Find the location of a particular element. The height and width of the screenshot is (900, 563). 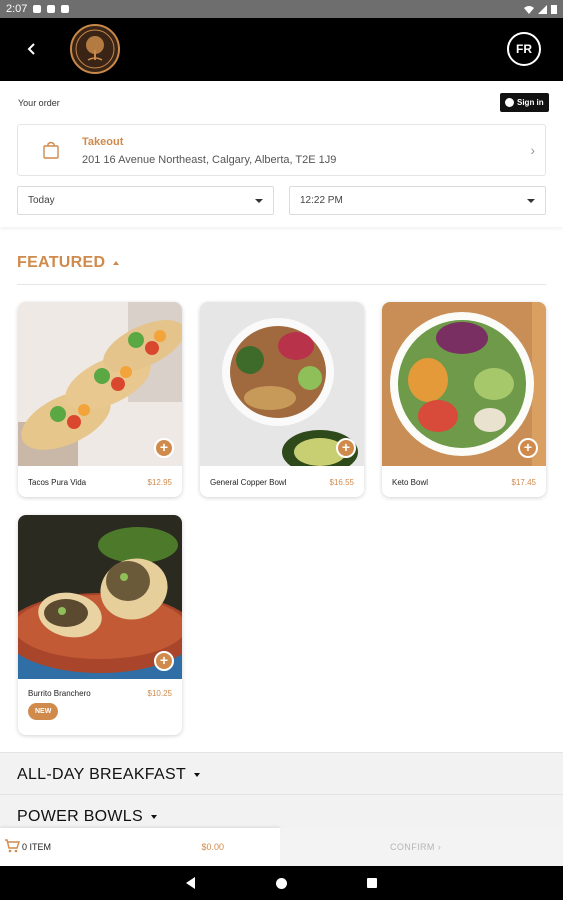

item-name: Keto Bowl is located at coordinates (410, 482).